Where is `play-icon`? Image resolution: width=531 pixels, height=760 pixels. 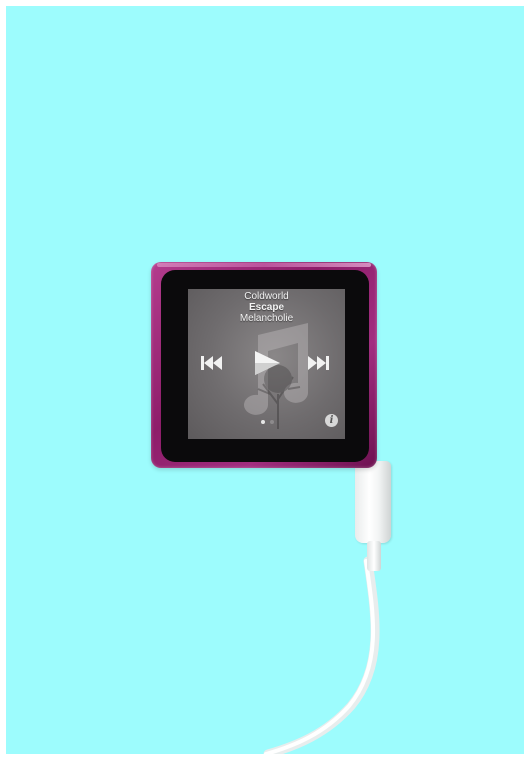
play-icon is located at coordinates (267, 363).